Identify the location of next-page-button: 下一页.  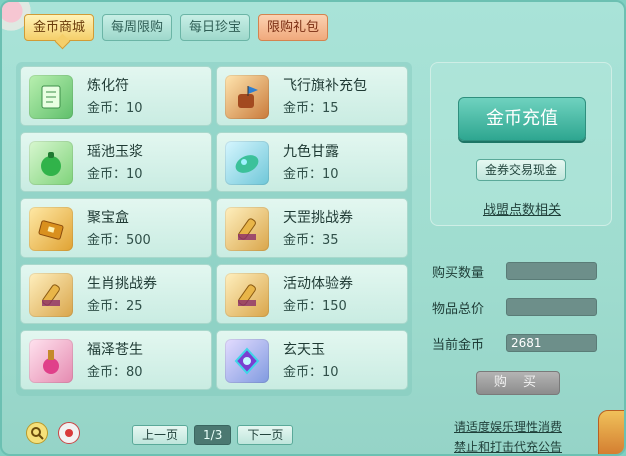
(265, 435).